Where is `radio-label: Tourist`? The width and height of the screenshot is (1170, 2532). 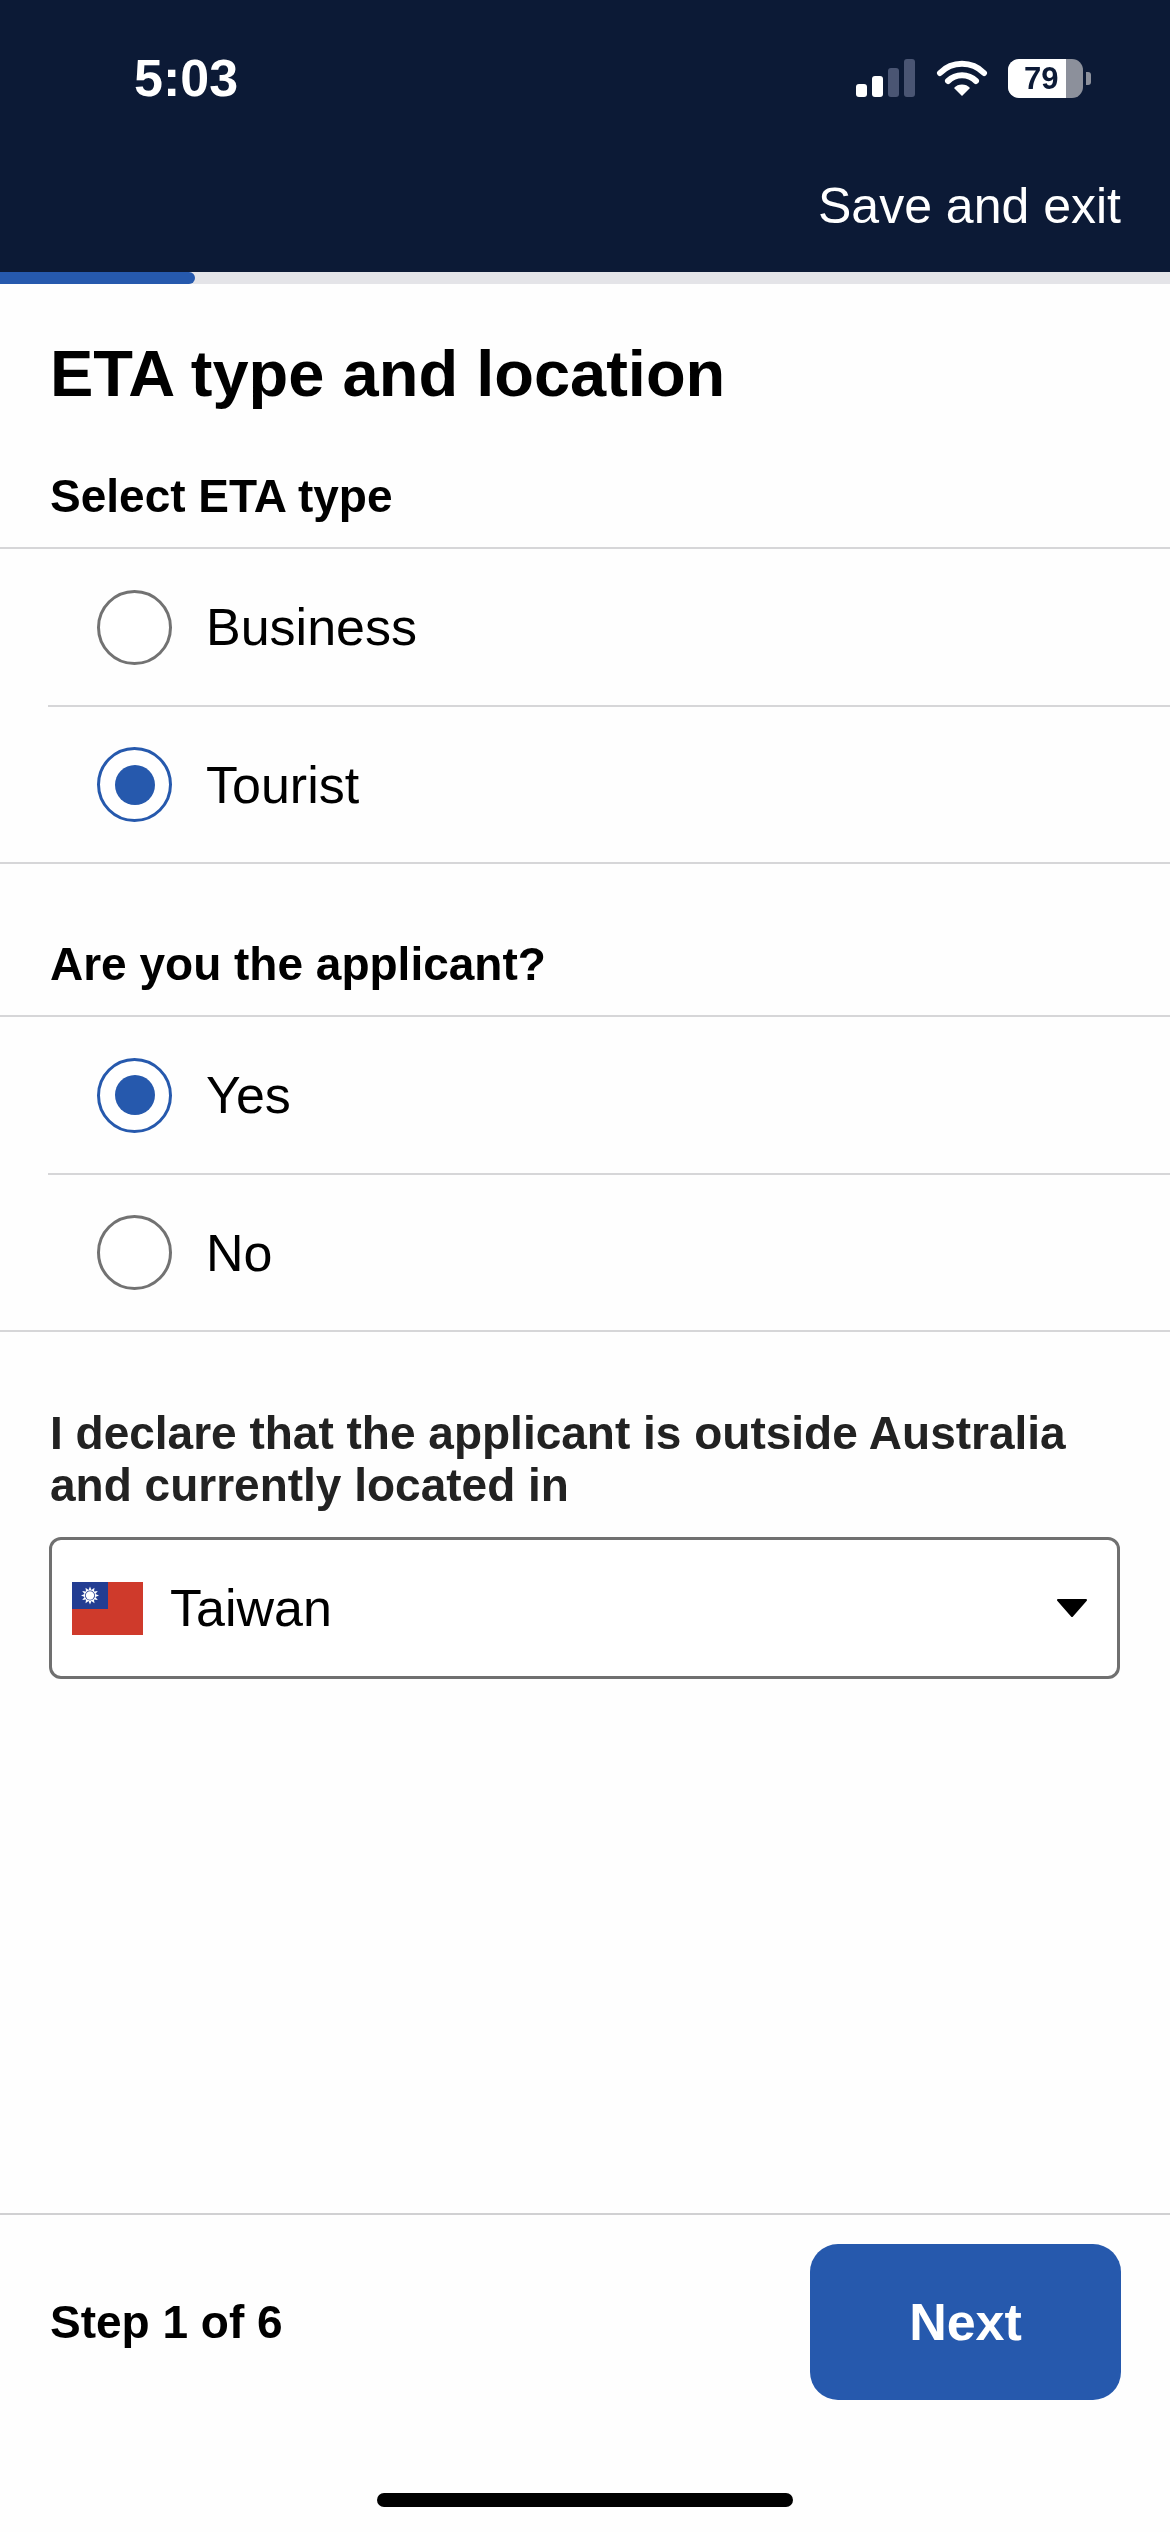 radio-label: Tourist is located at coordinates (283, 784).